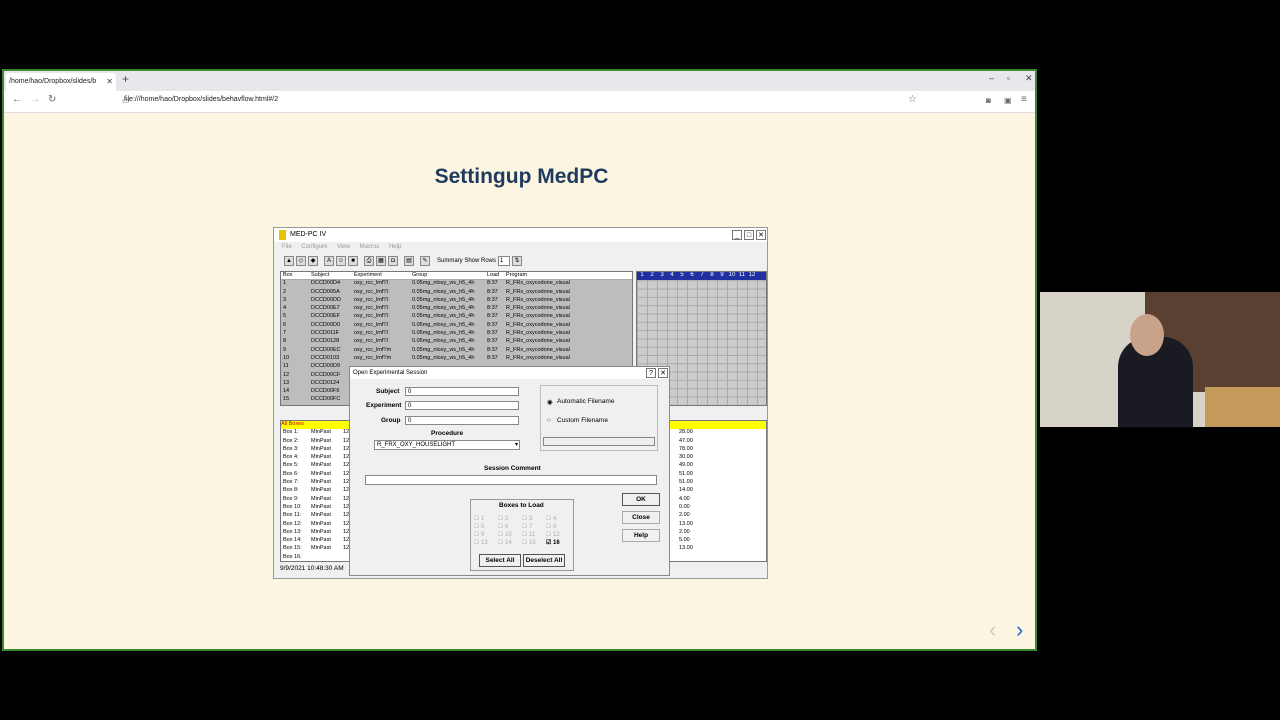 Image resolution: width=1280 pixels, height=720 pixels. Describe the element at coordinates (61, 82) in the screenshot. I see `browser-tab: /home/hao/Dropbox/slides/b ✕` at that location.